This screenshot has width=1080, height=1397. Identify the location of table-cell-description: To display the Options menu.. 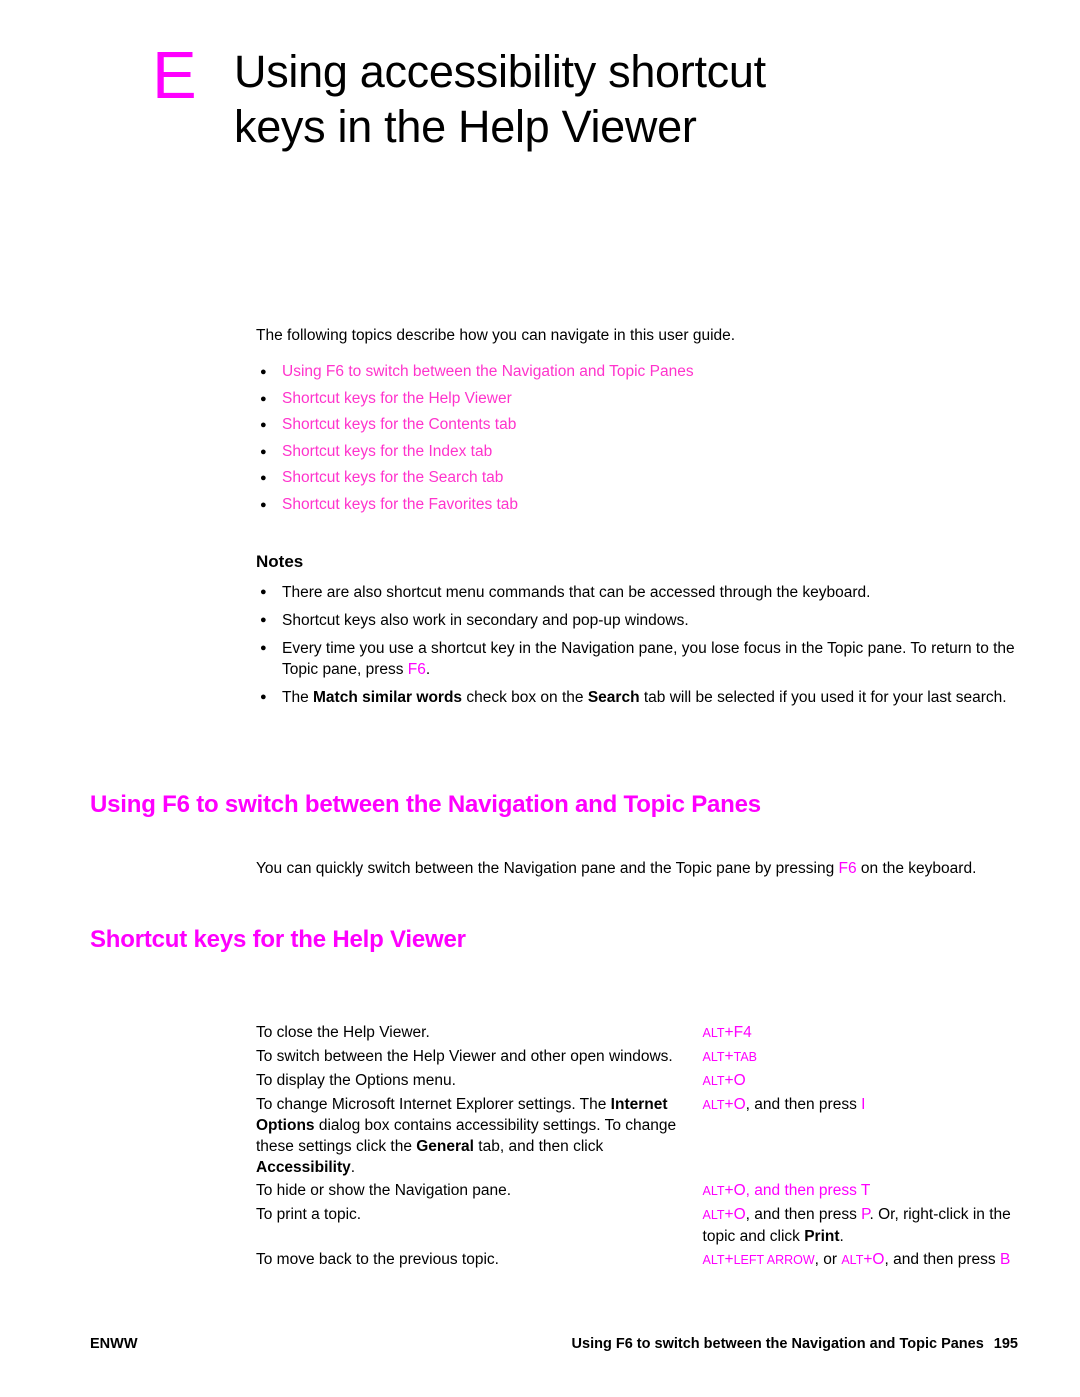
(356, 1080).